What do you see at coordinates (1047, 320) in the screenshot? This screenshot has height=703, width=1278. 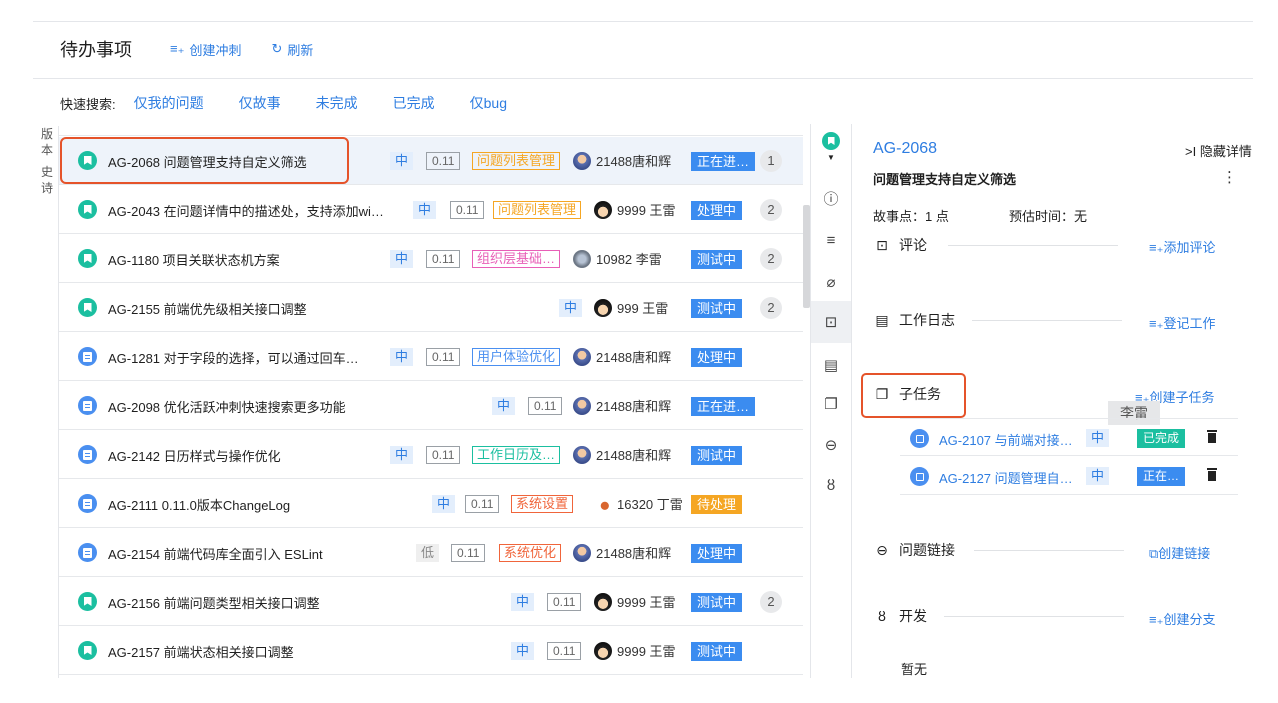 I see `worklog-divider` at bounding box center [1047, 320].